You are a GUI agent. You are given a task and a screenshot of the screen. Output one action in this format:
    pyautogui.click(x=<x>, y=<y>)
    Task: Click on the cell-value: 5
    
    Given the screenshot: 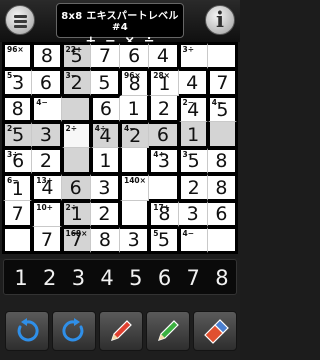 What is the action you would take?
    pyautogui.click(x=163, y=240)
    